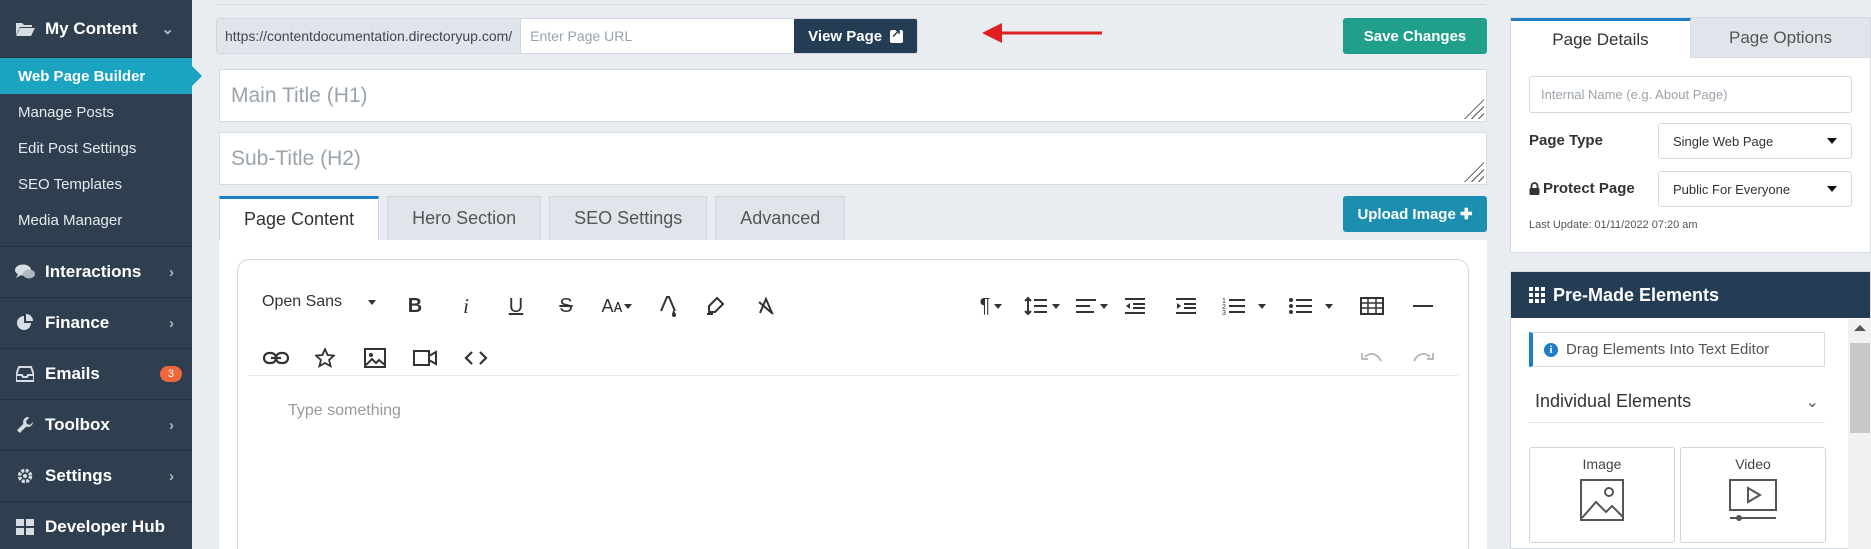 Image resolution: width=1871 pixels, height=549 pixels. Describe the element at coordinates (1582, 188) in the screenshot. I see `protect-page-label-group: Protect Page` at that location.